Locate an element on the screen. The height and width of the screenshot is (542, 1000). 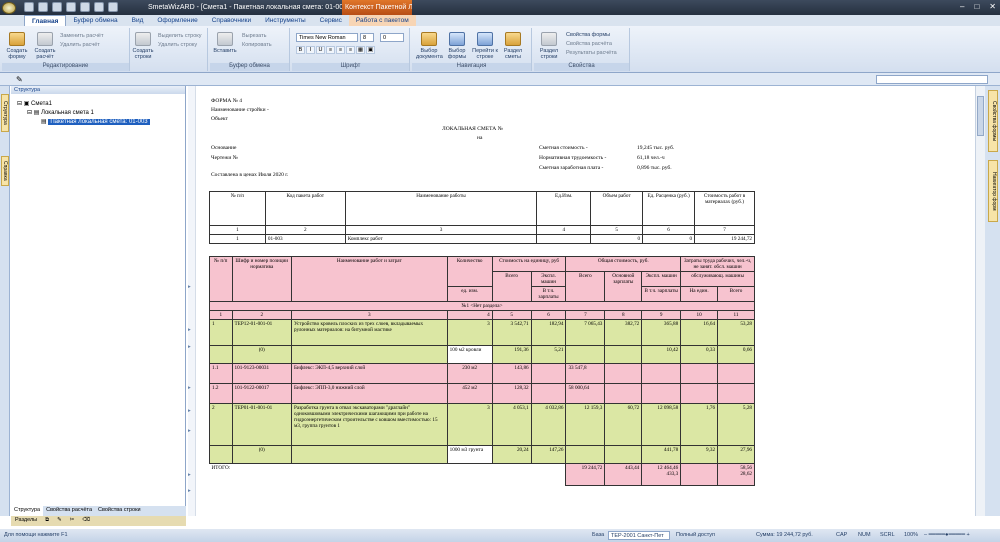
search-input is located at coordinates (932, 79).